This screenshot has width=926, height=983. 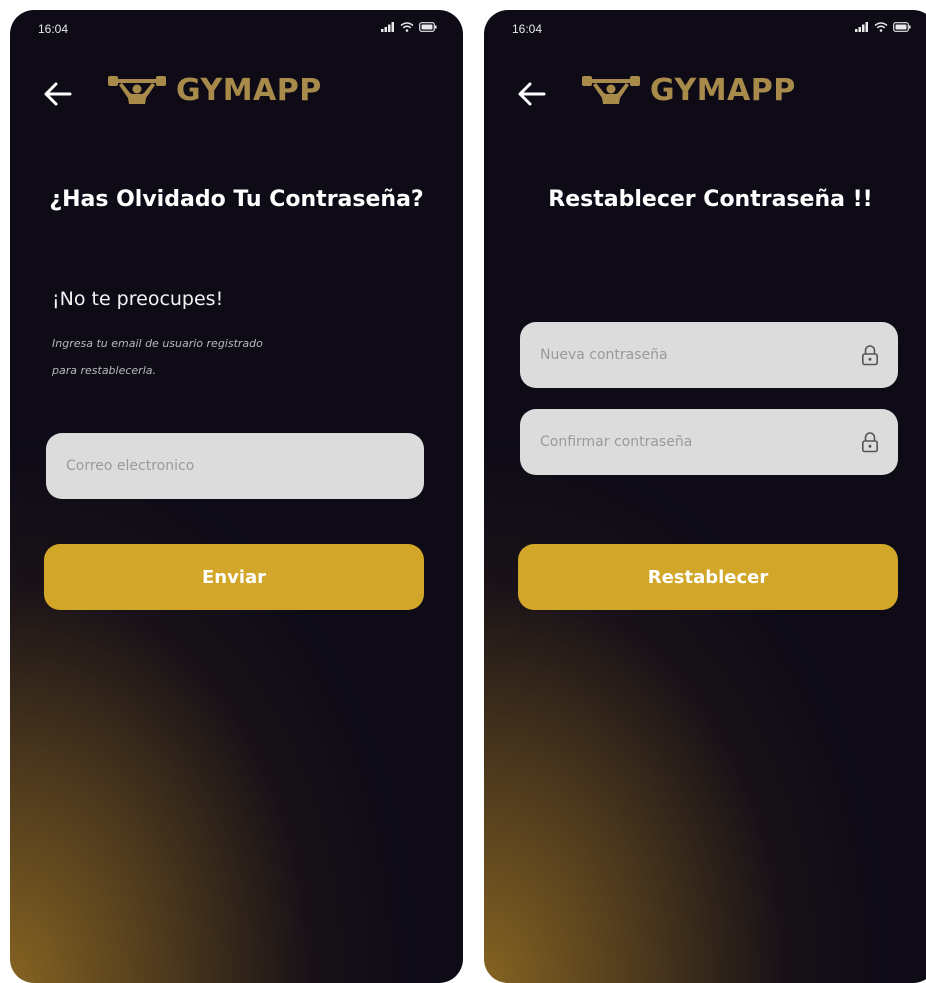 What do you see at coordinates (709, 442) in the screenshot?
I see `confirm-password-field: Confirmar contraseña` at bounding box center [709, 442].